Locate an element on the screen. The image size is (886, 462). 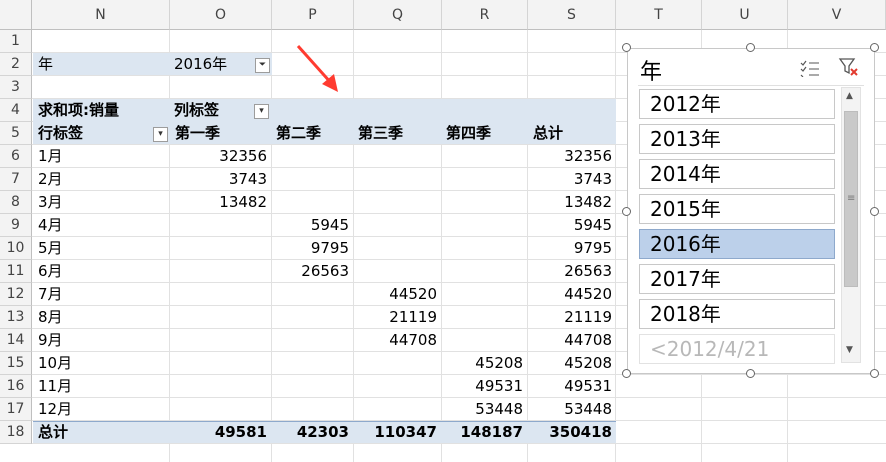
column-header-n: N is located at coordinates (101, 15).